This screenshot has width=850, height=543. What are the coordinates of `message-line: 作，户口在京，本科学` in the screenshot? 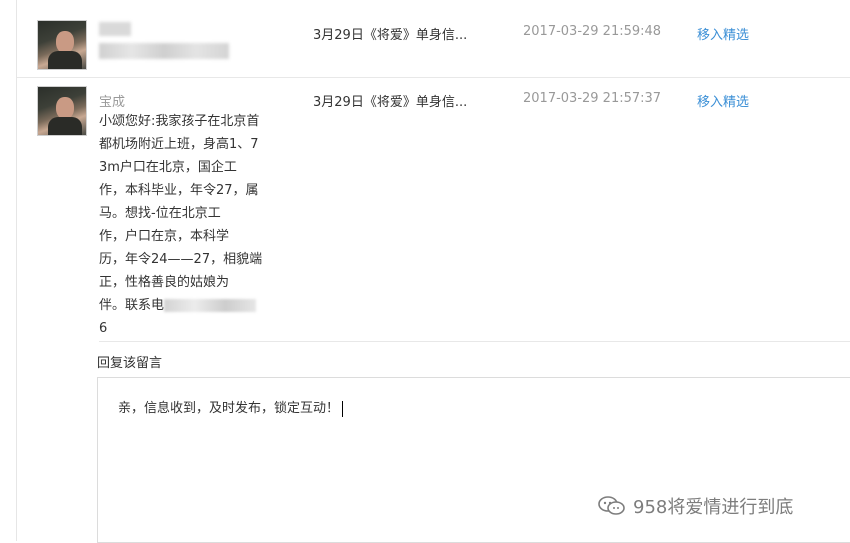 It's located at (164, 236).